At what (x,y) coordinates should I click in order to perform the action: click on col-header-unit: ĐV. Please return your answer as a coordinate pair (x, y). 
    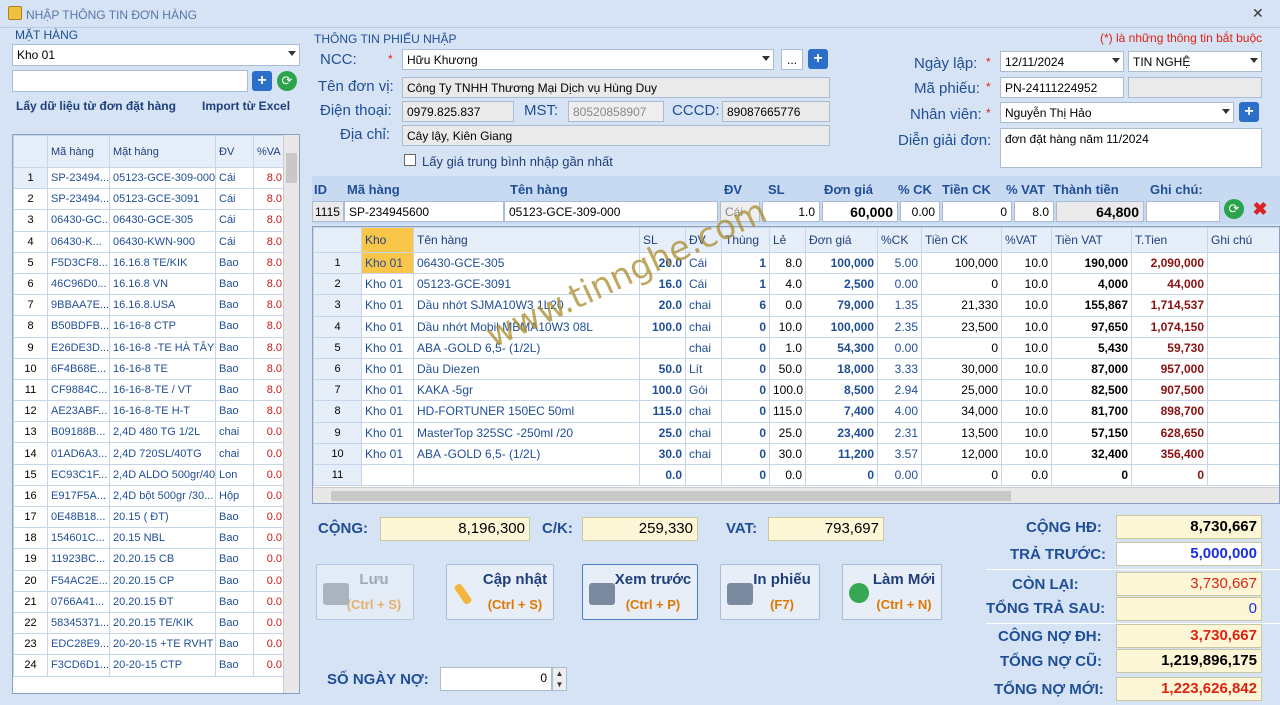
    Looking at the image, I should click on (234, 151).